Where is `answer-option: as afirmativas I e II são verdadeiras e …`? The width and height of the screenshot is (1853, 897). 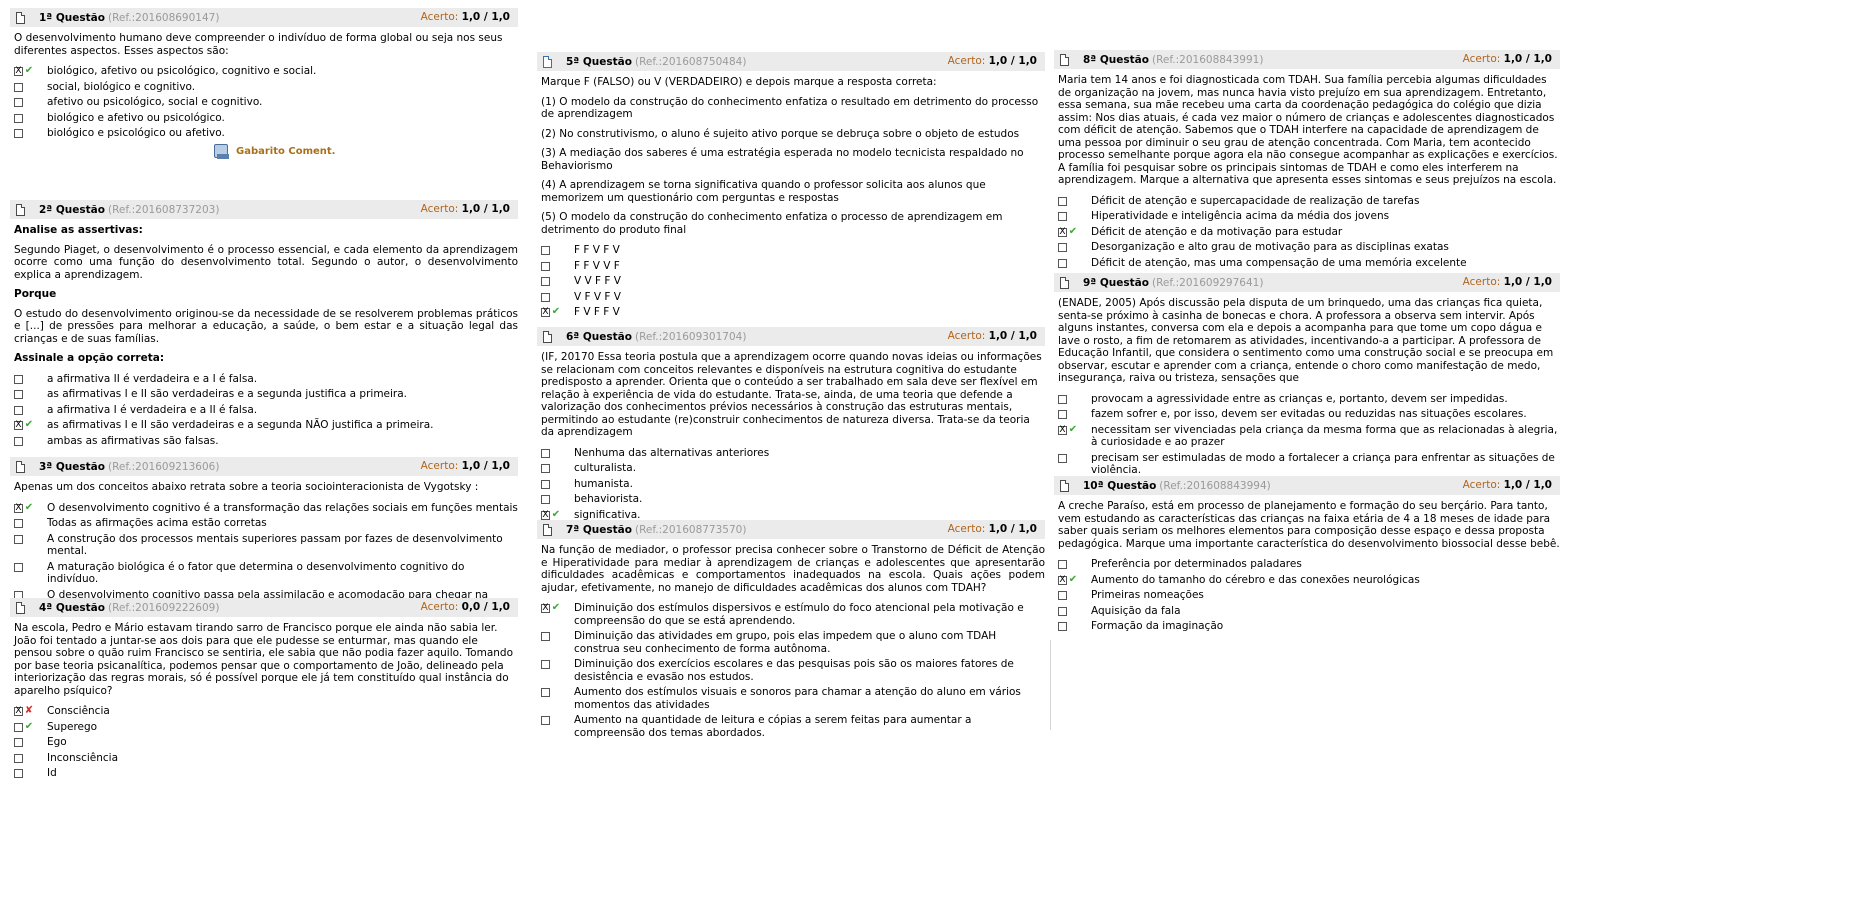
answer-option: as afirmativas I e II são verdadeiras e … is located at coordinates (266, 394).